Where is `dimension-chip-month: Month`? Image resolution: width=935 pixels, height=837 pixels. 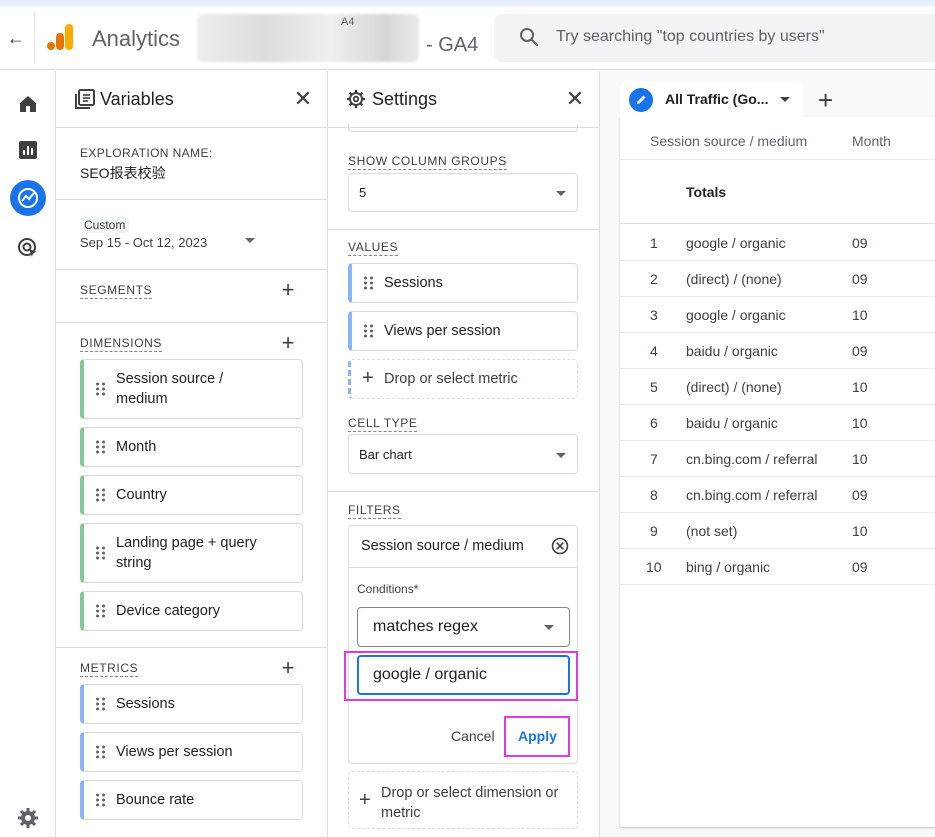
dimension-chip-month: Month is located at coordinates (191, 447).